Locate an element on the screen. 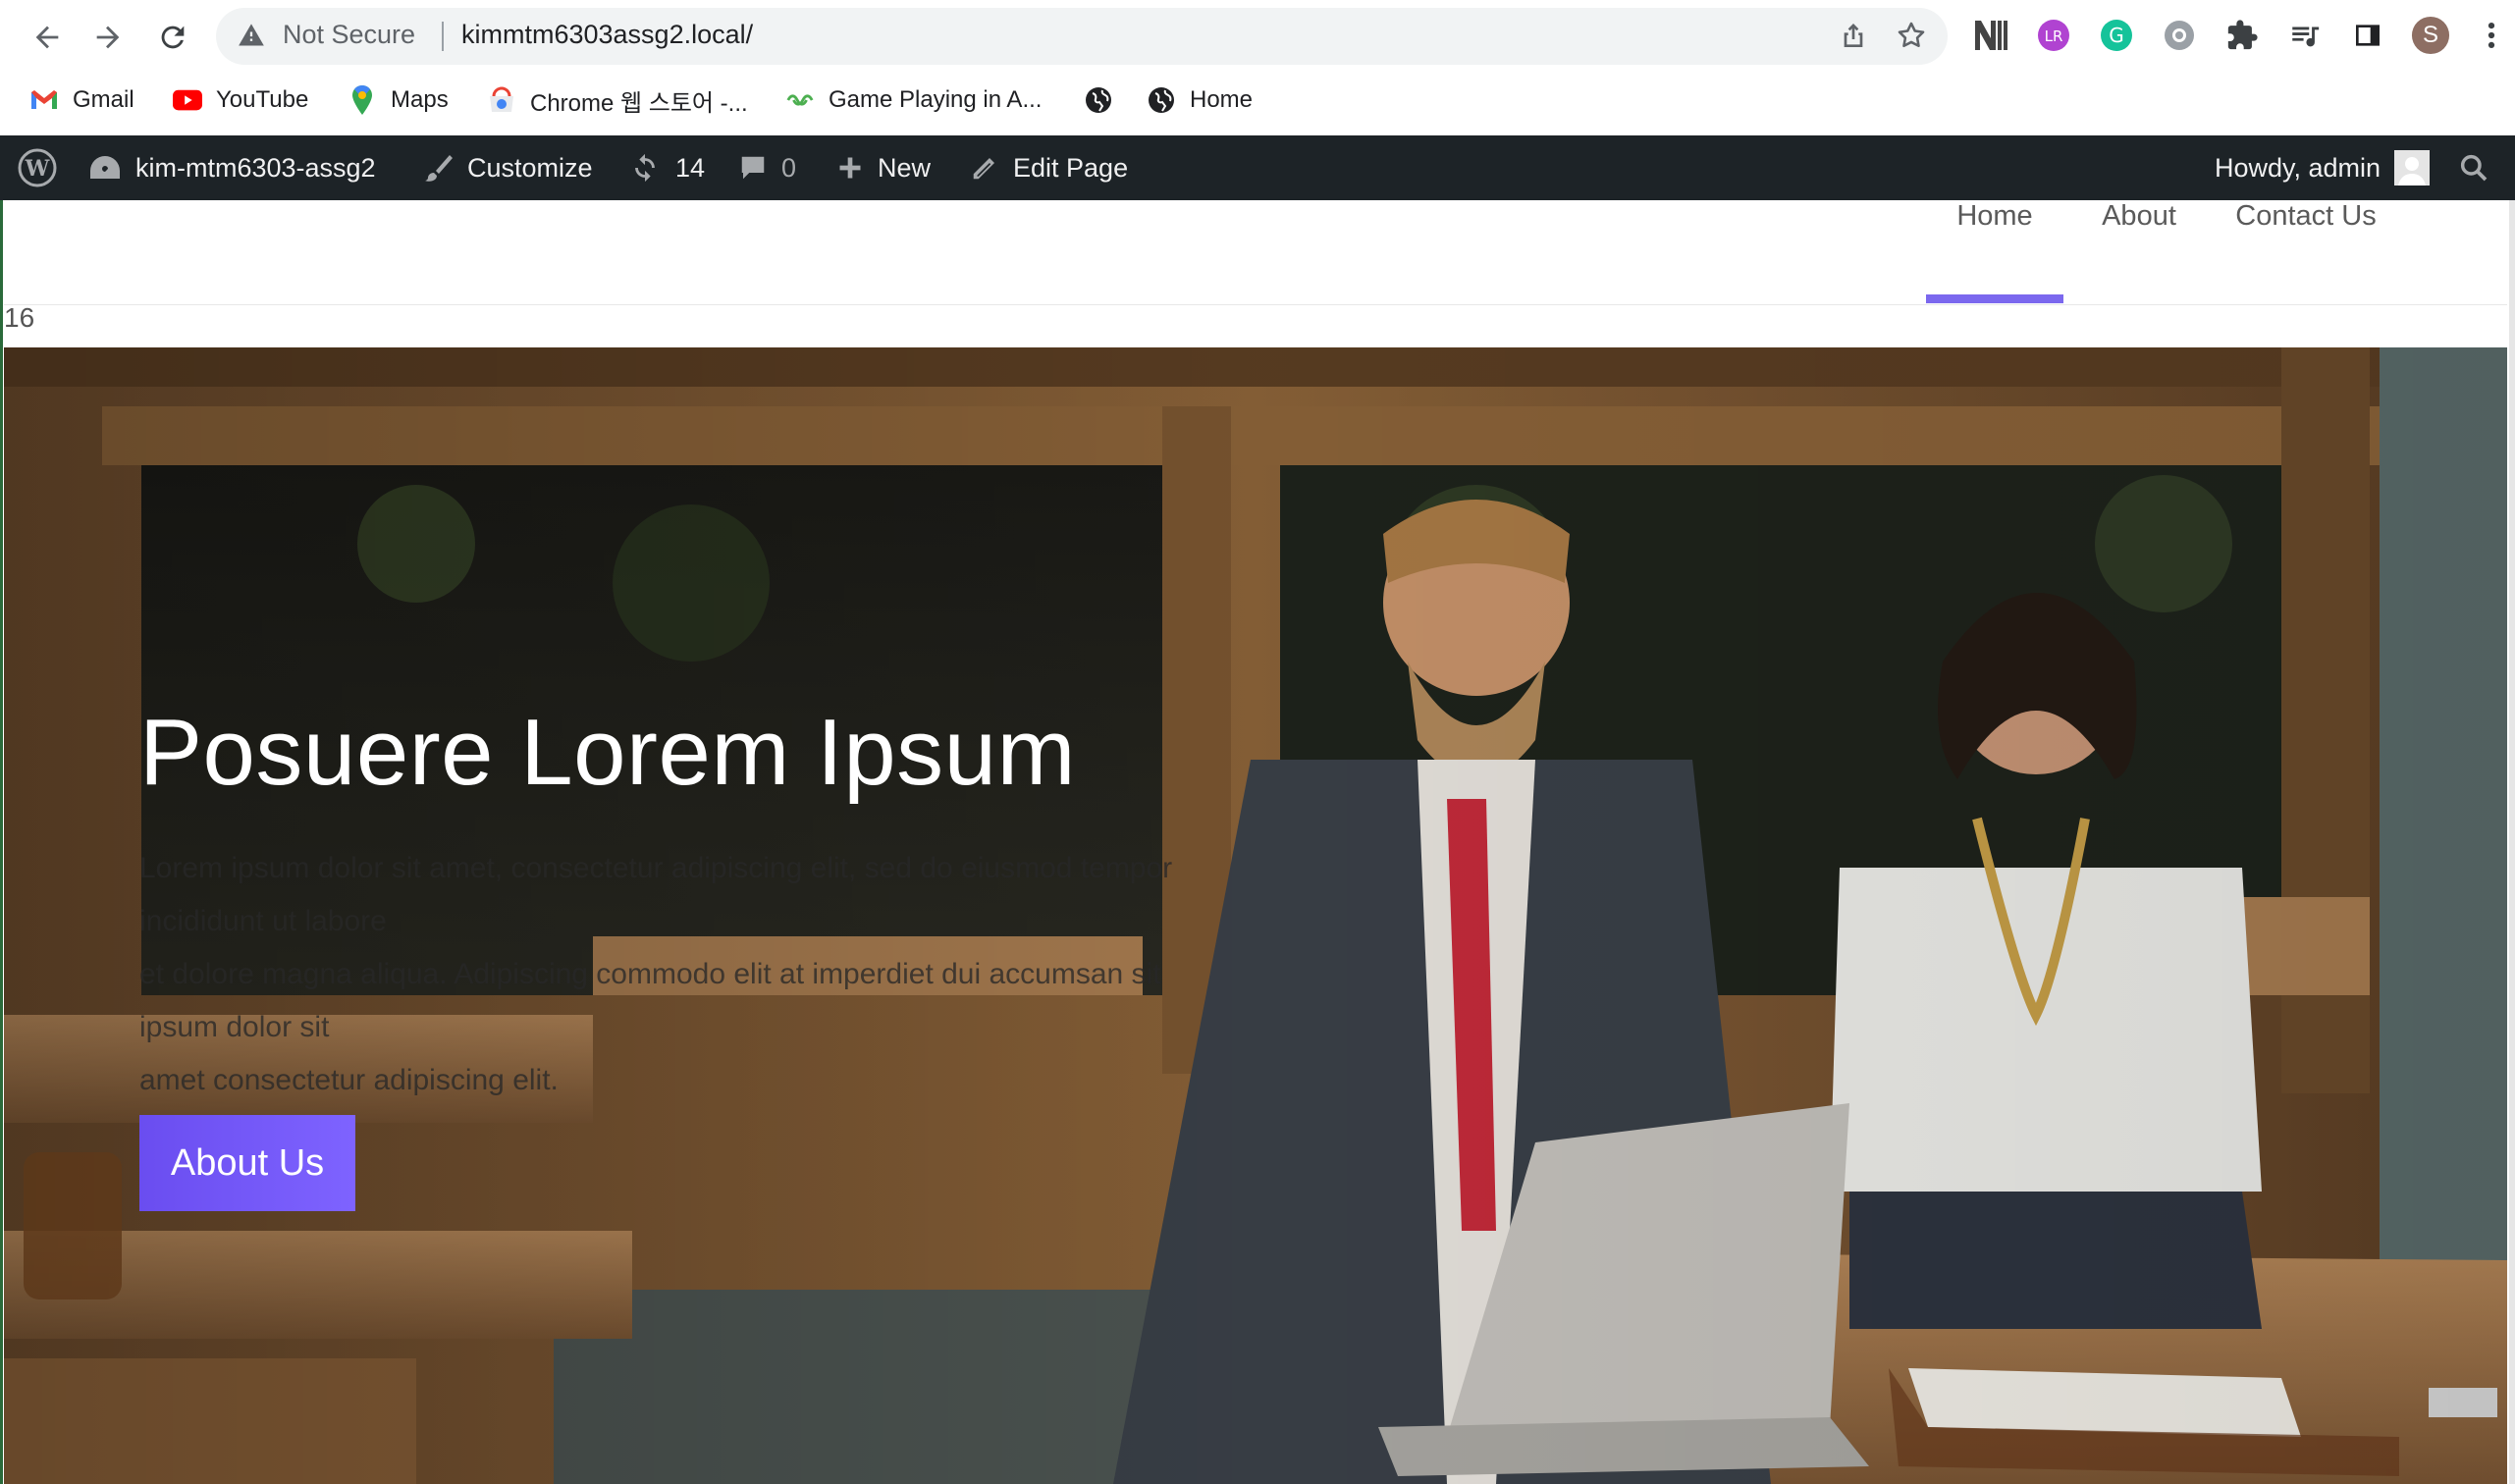 Image resolution: width=2515 pixels, height=1484 pixels. nav-about: About is located at coordinates (2139, 251).